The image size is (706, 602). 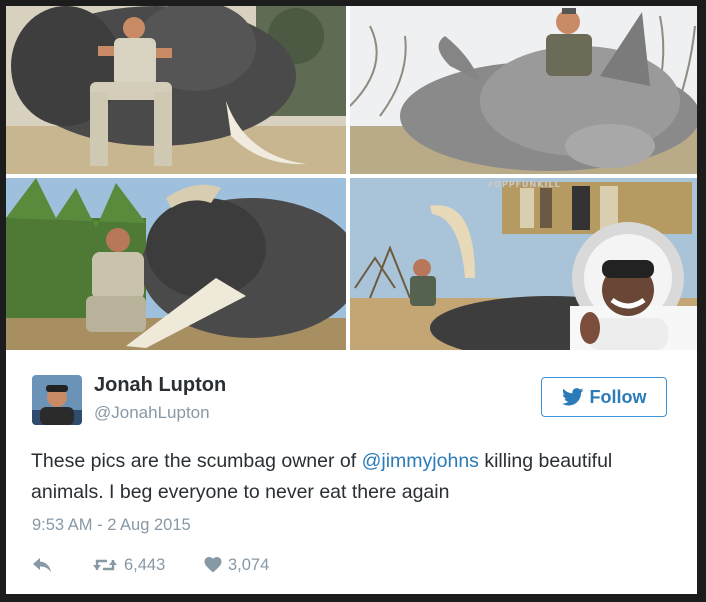 What do you see at coordinates (196, 461) in the screenshot?
I see `tweet-text-before: These pics are the scumbag owner of` at bounding box center [196, 461].